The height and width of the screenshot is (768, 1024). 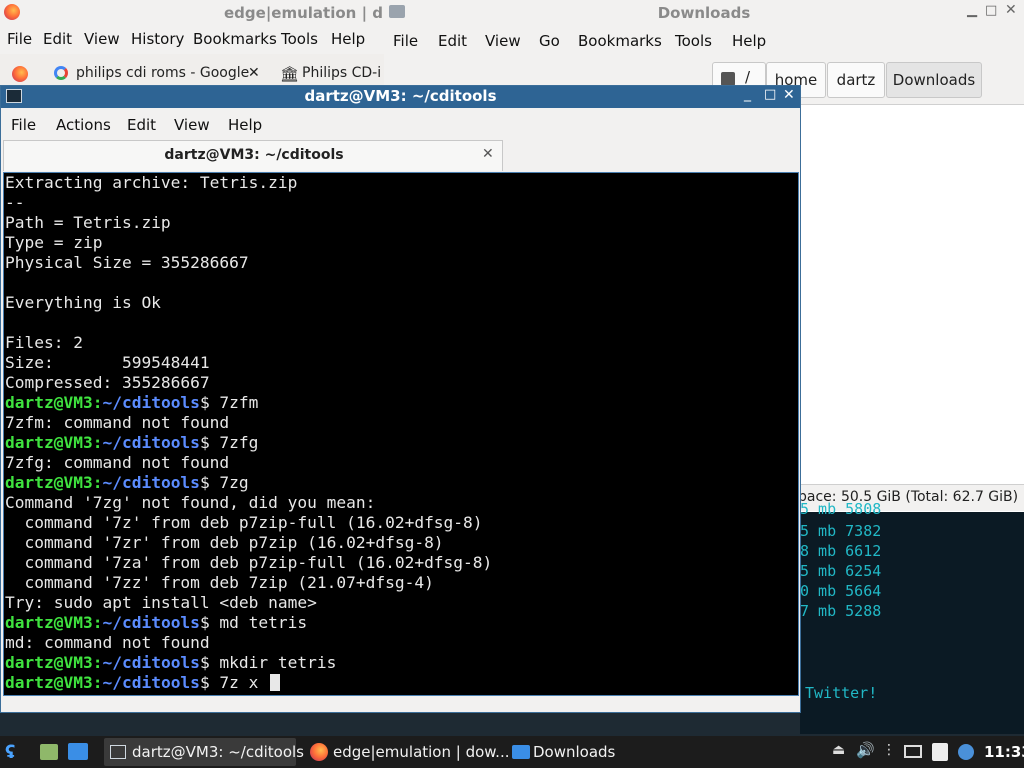 What do you see at coordinates (348, 39) in the screenshot?
I see `browser-menu-help: Help` at bounding box center [348, 39].